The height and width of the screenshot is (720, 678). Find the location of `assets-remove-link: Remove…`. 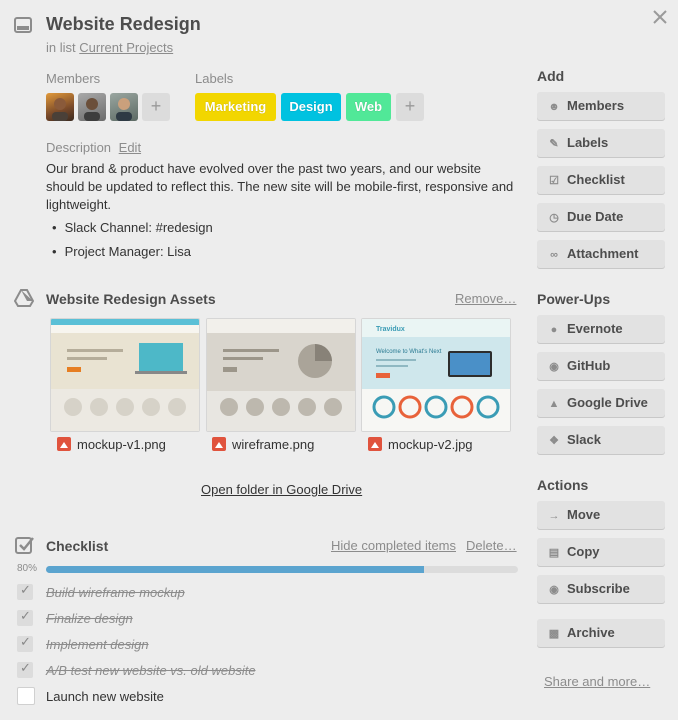

assets-remove-link: Remove… is located at coordinates (485, 298).